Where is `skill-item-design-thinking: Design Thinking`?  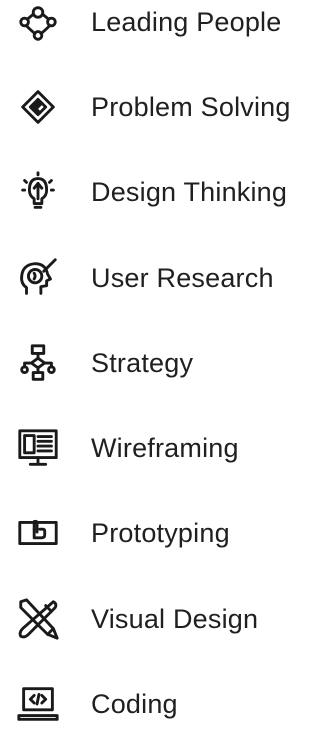 skill-item-design-thinking: Design Thinking is located at coordinates (153, 192).